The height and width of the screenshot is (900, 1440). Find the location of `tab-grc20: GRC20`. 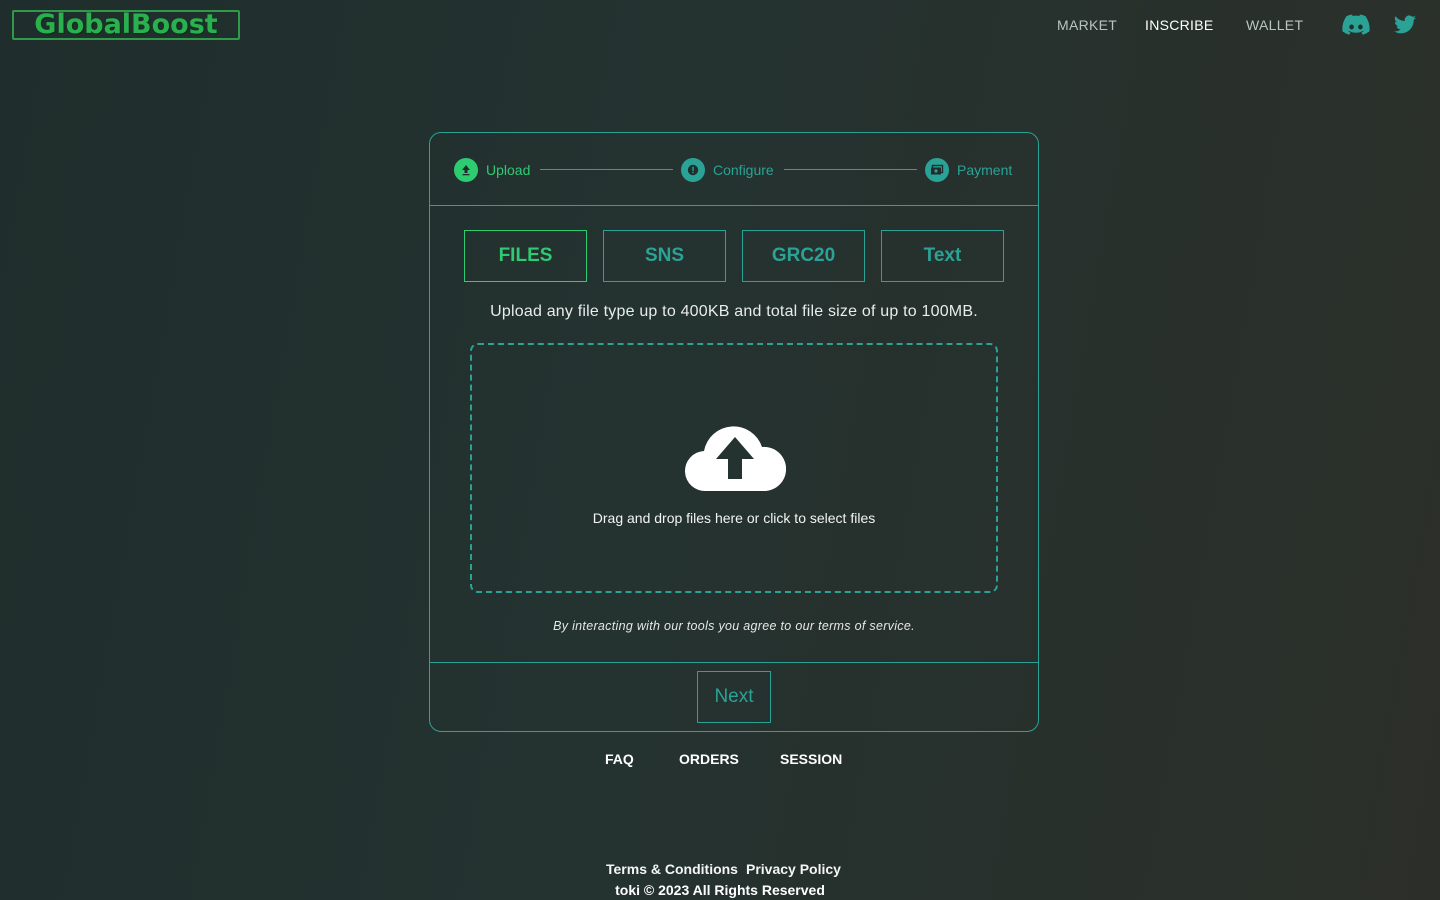

tab-grc20: GRC20 is located at coordinates (803, 256).